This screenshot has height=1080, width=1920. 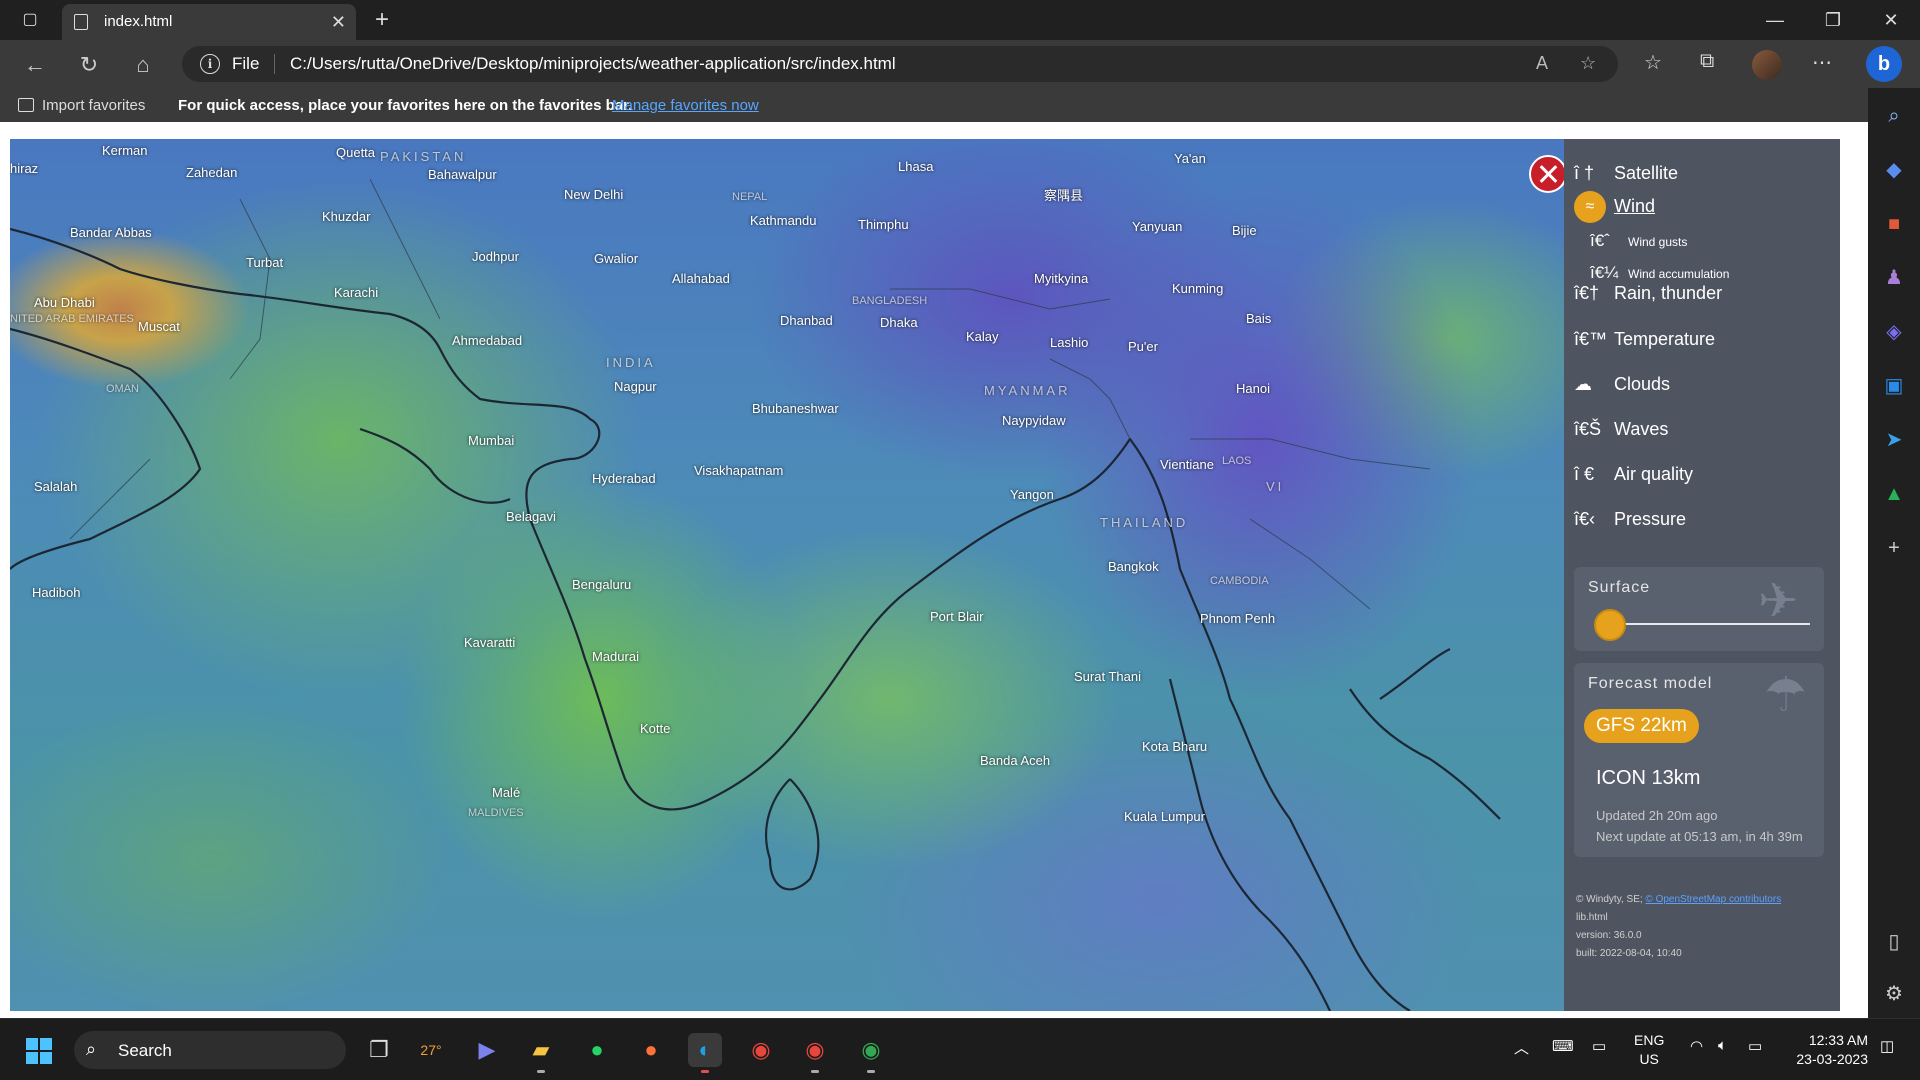 I want to click on info-icon: i, so click(x=210, y=64).